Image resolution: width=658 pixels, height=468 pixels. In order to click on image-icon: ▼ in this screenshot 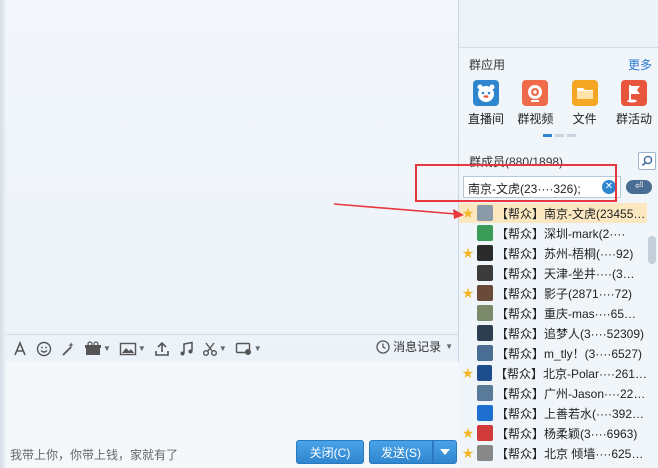, I will do `click(132, 349)`.